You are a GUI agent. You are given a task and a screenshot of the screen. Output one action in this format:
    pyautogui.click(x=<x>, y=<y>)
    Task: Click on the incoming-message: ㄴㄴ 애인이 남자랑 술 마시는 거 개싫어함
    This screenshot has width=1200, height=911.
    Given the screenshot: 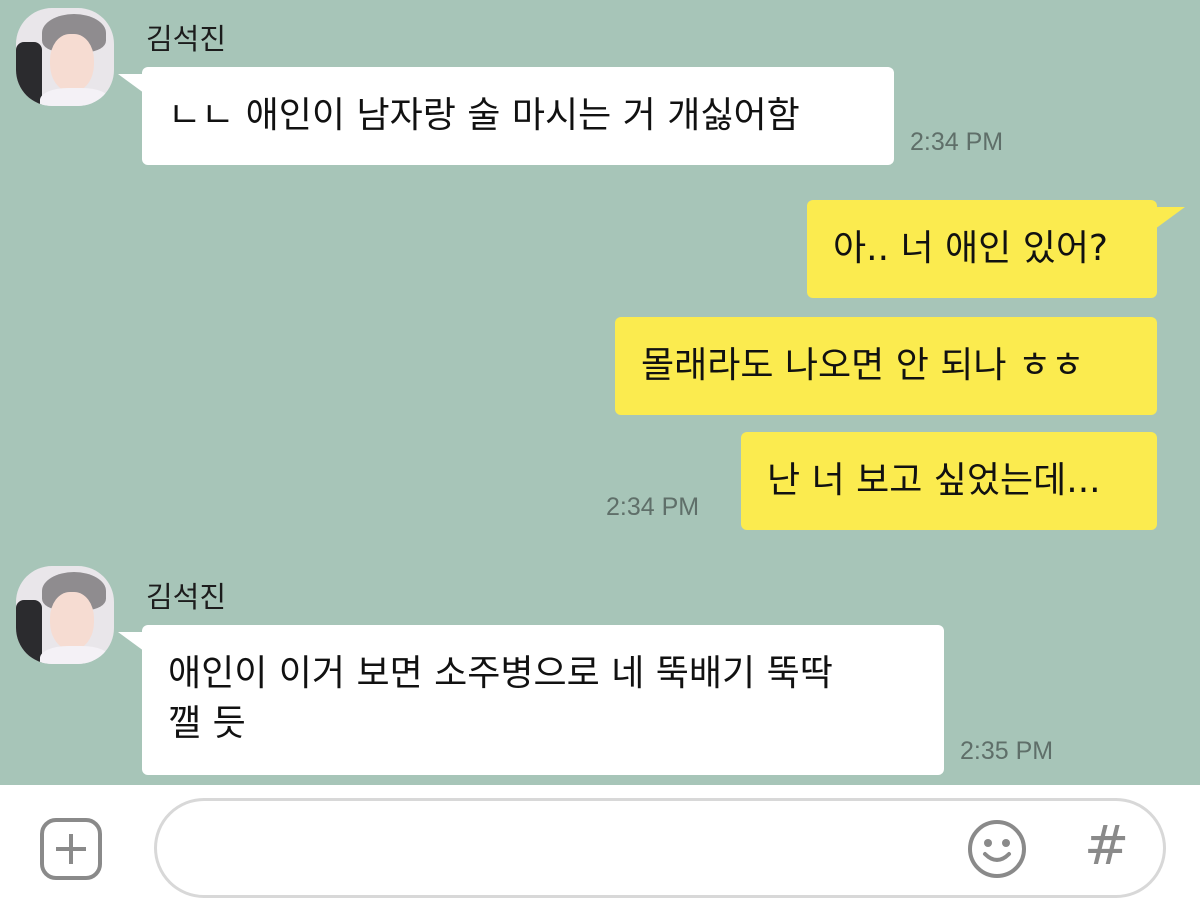 What is the action you would take?
    pyautogui.click(x=518, y=116)
    